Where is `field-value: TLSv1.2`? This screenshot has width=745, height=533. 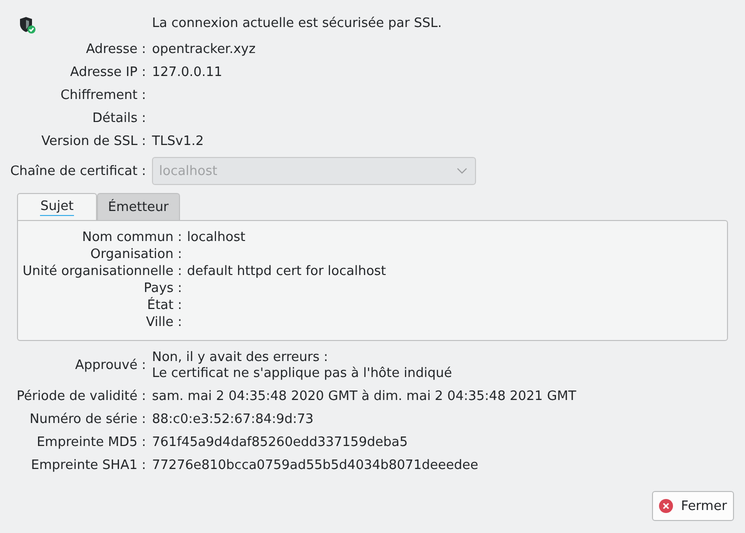
field-value: TLSv1.2 is located at coordinates (178, 141).